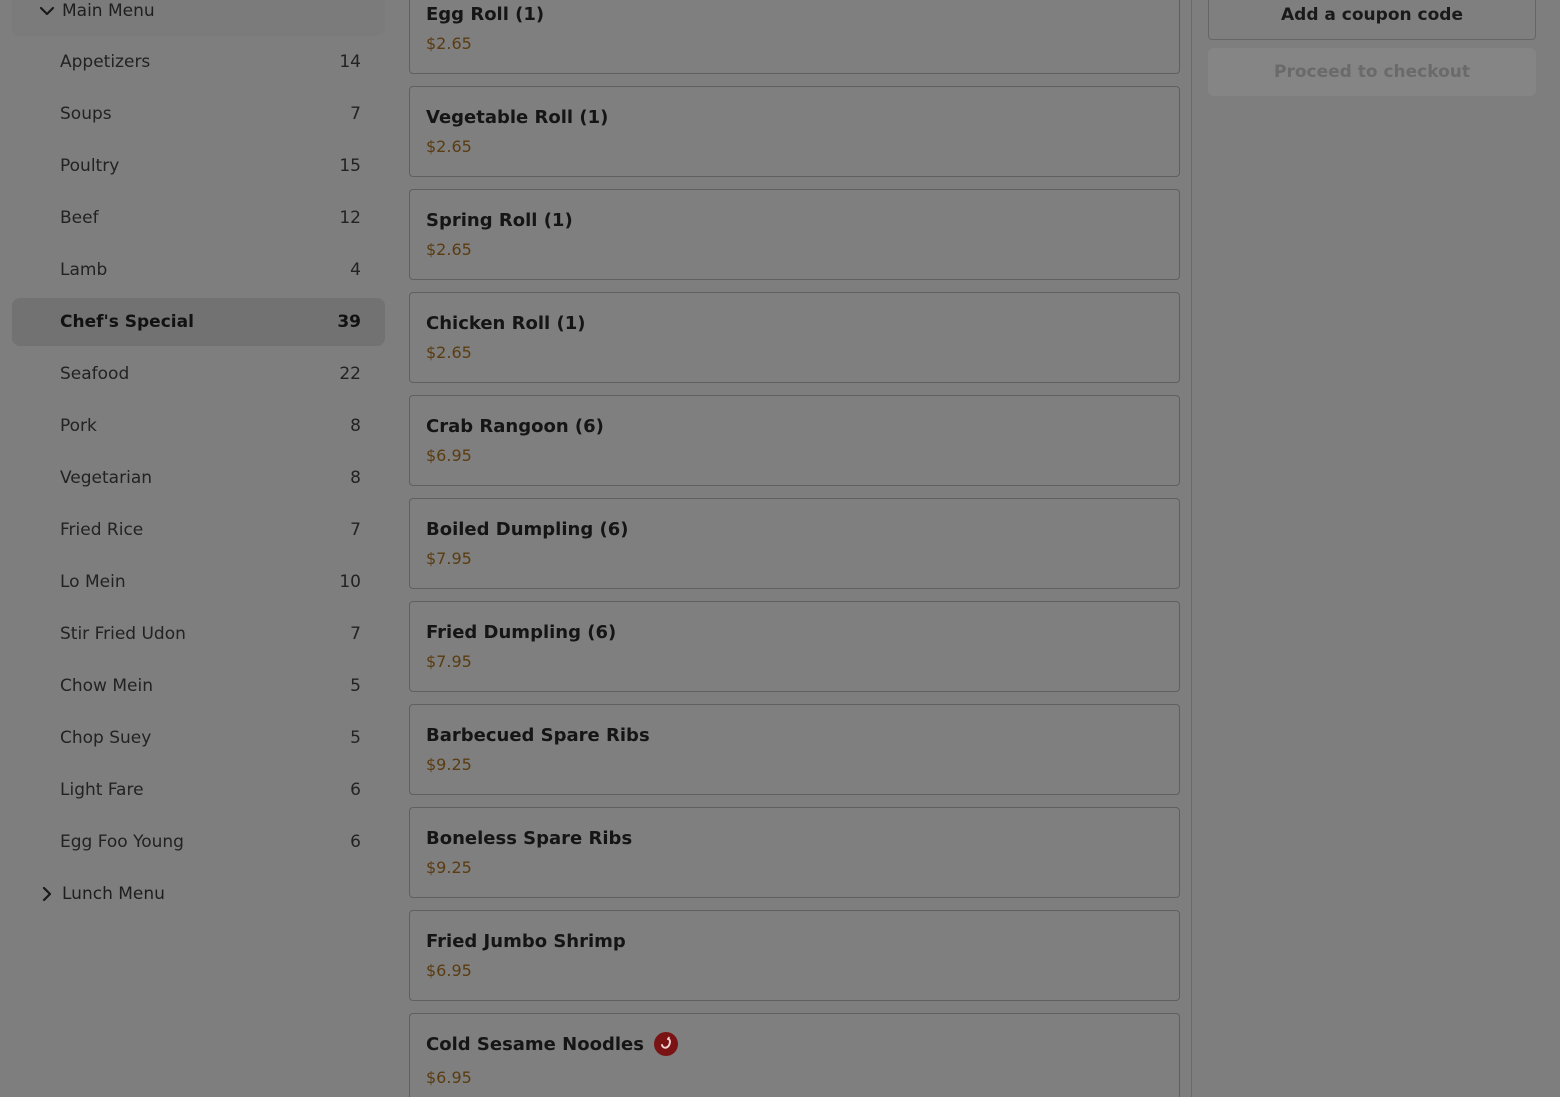 This screenshot has height=1097, width=1560. Describe the element at coordinates (198, 114) in the screenshot. I see `sidebar-category-item: Soups 7` at that location.